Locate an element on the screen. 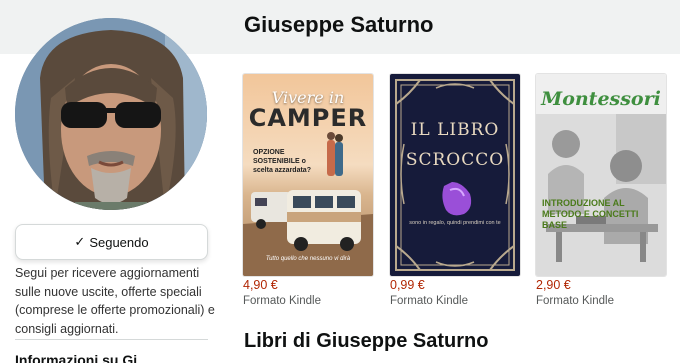  following-button-label: Seguendo is located at coordinates (119, 242).